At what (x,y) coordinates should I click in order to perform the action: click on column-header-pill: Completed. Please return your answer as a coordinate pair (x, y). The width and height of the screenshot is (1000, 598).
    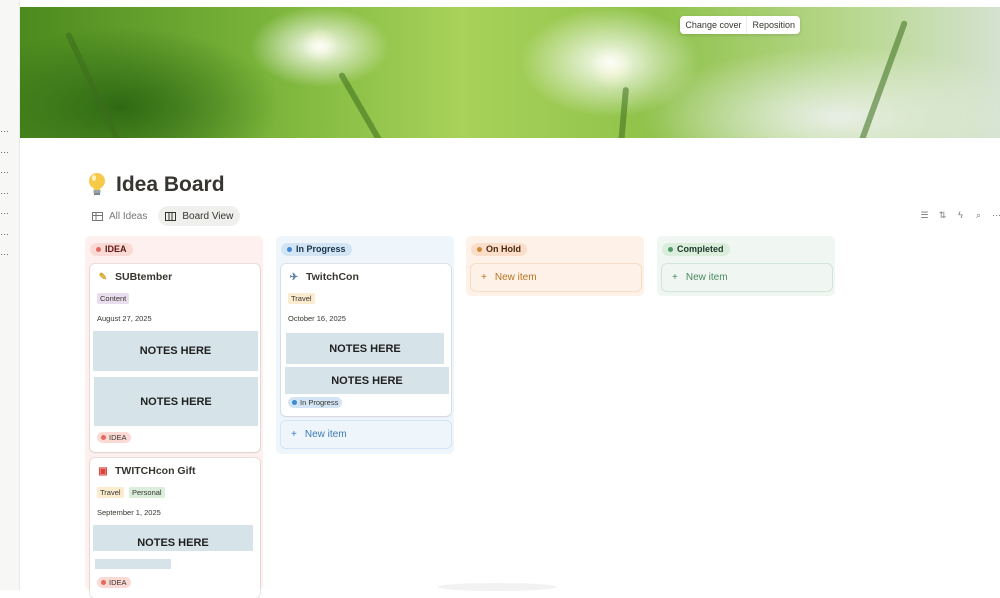
    Looking at the image, I should click on (696, 249).